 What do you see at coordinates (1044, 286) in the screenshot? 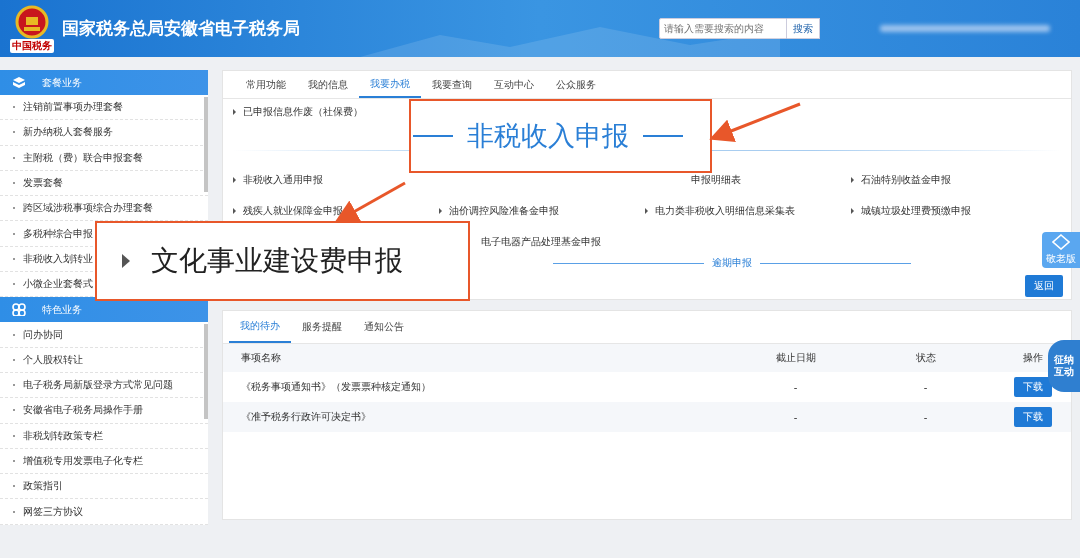
I see `back-button: 返回` at bounding box center [1044, 286].